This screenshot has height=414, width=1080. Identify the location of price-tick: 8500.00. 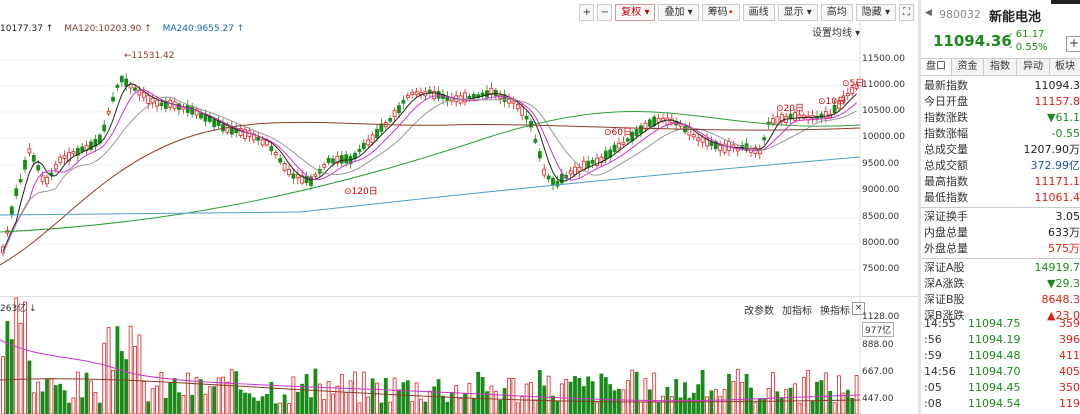
(881, 217).